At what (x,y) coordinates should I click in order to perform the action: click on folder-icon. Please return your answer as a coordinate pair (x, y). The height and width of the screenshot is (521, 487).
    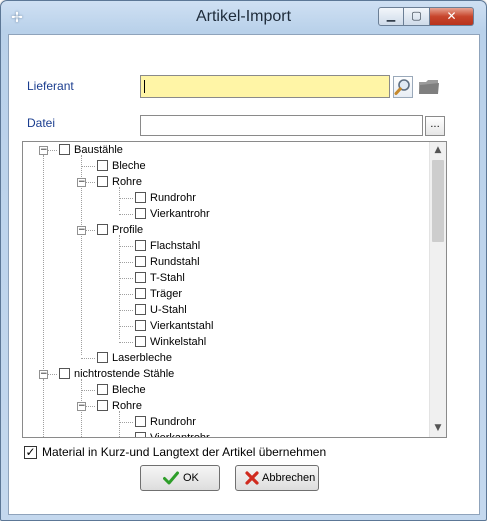
    Looking at the image, I should click on (429, 87).